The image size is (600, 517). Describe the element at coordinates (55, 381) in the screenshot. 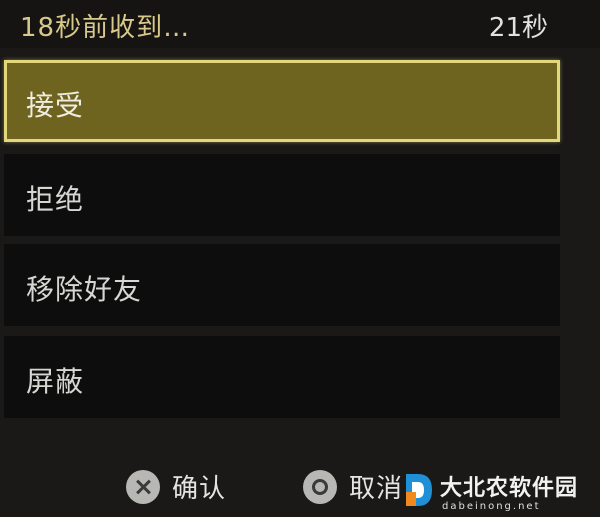

I see `menu-item-label: 屏蔽` at that location.